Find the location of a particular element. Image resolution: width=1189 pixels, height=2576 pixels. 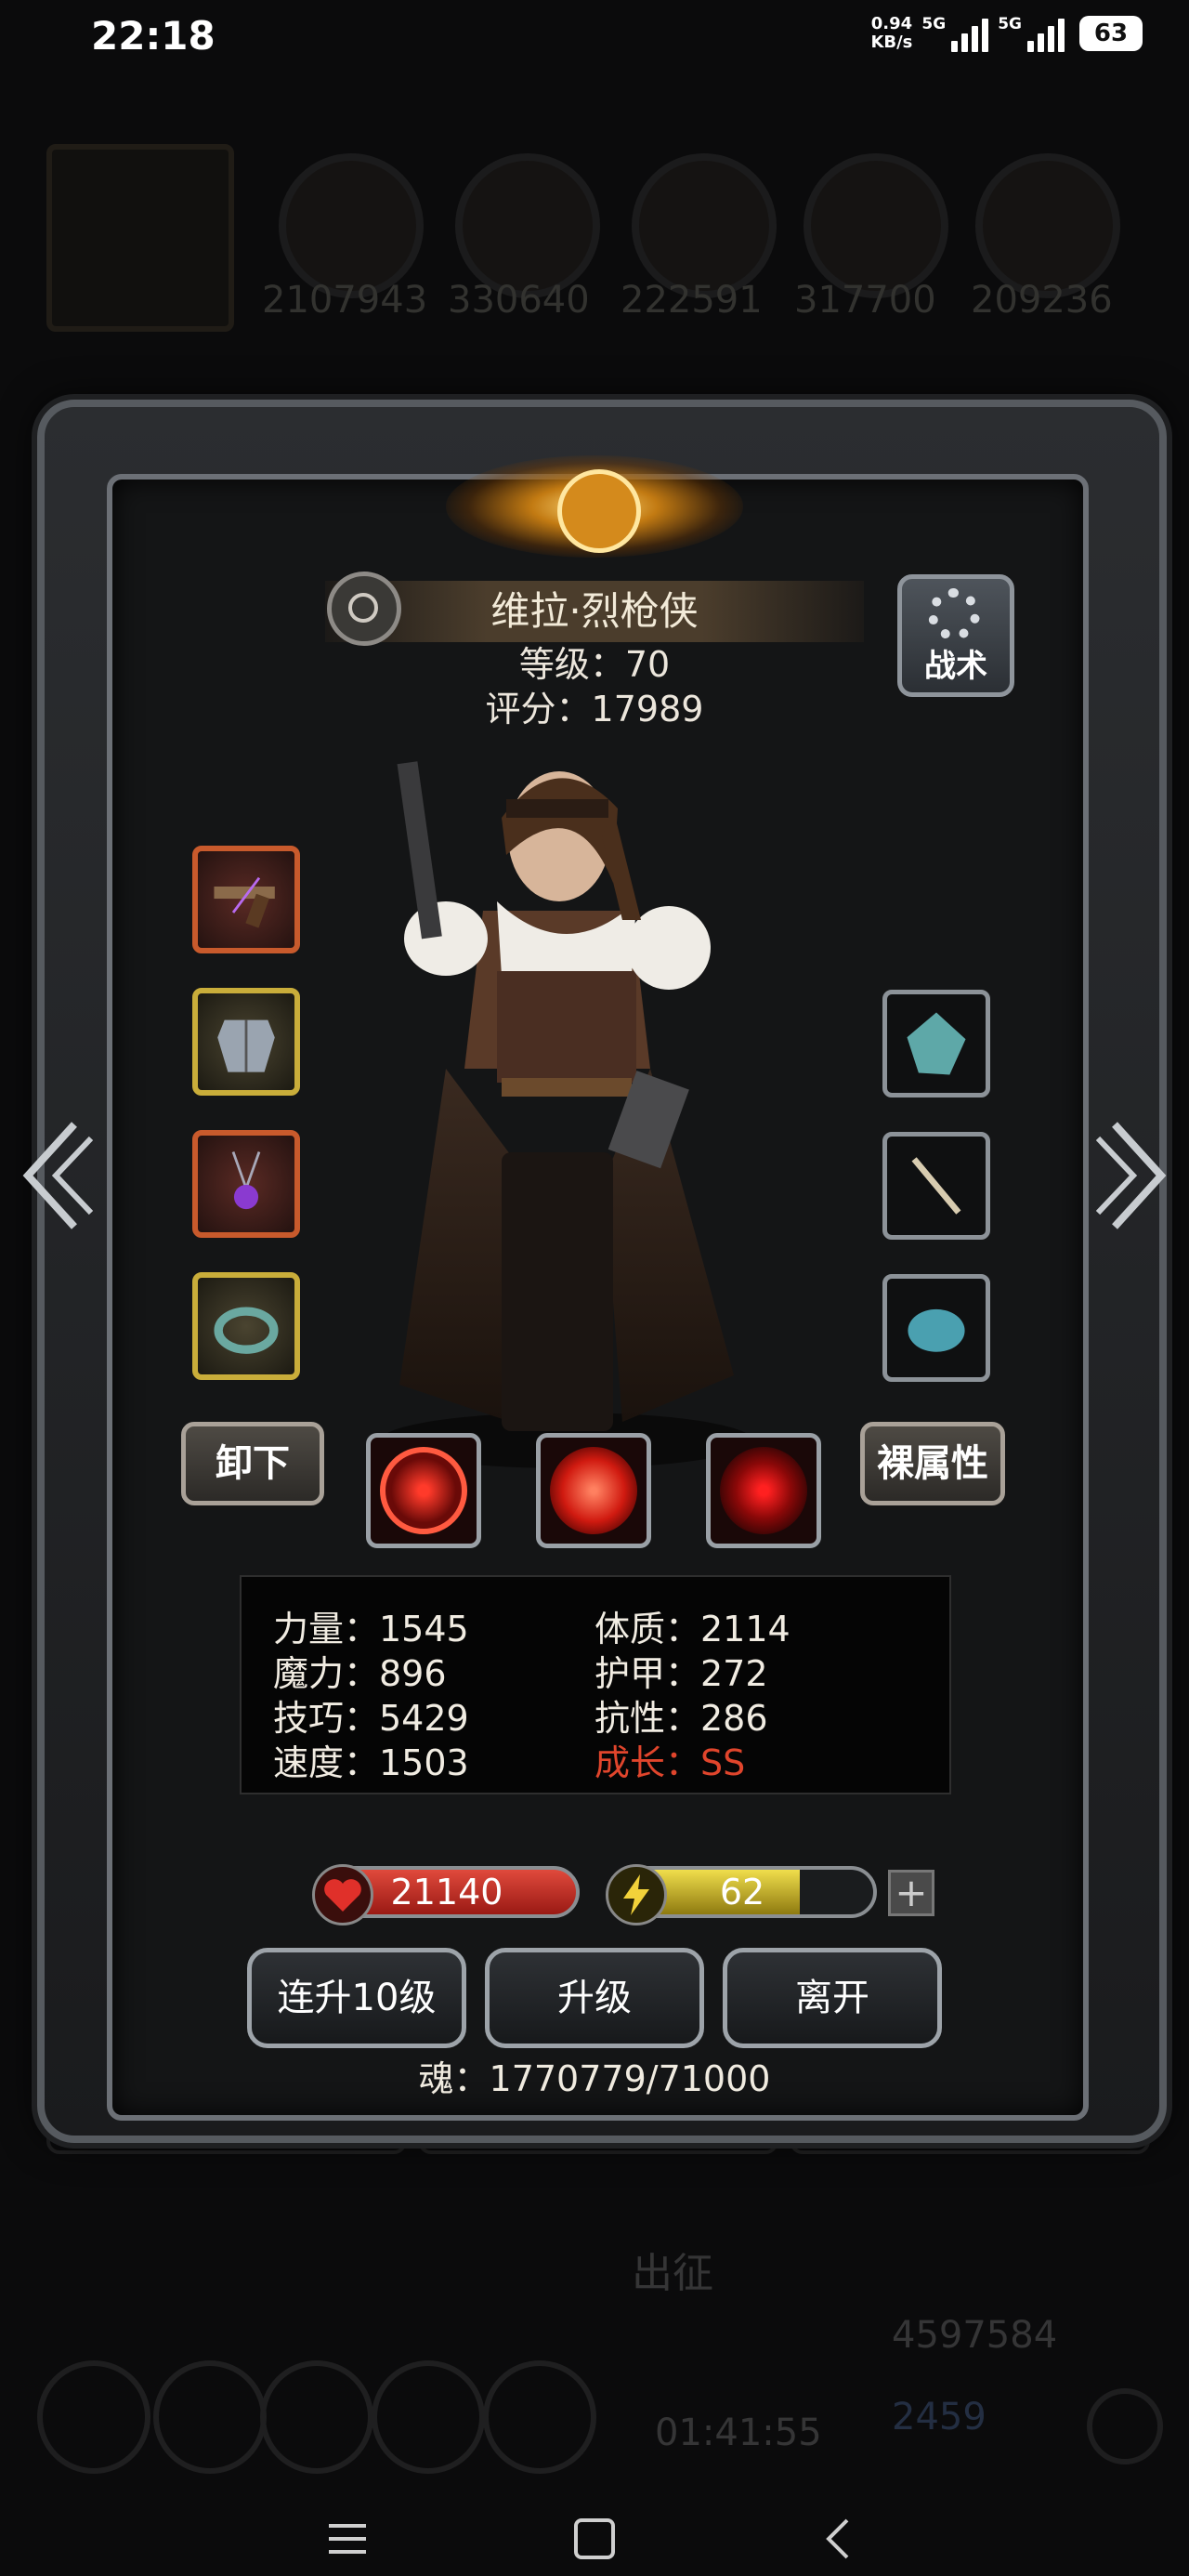

hero-portrait is located at coordinates (566, 1114).